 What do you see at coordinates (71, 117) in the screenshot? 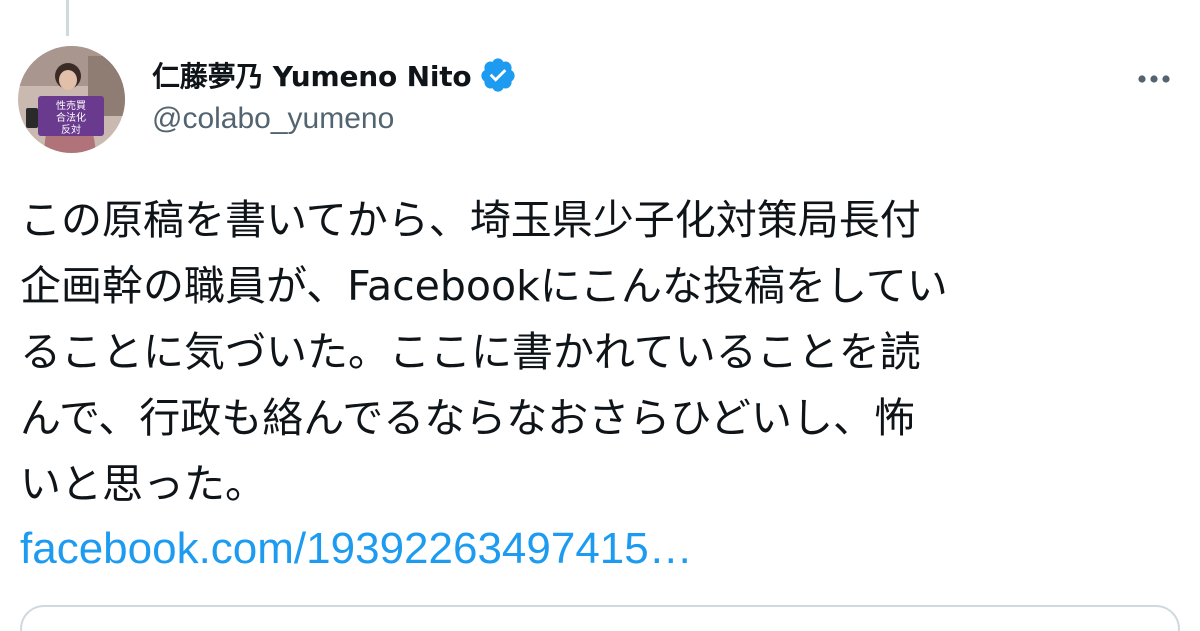
I see `avatar-sign-line-2: 合法化` at bounding box center [71, 117].